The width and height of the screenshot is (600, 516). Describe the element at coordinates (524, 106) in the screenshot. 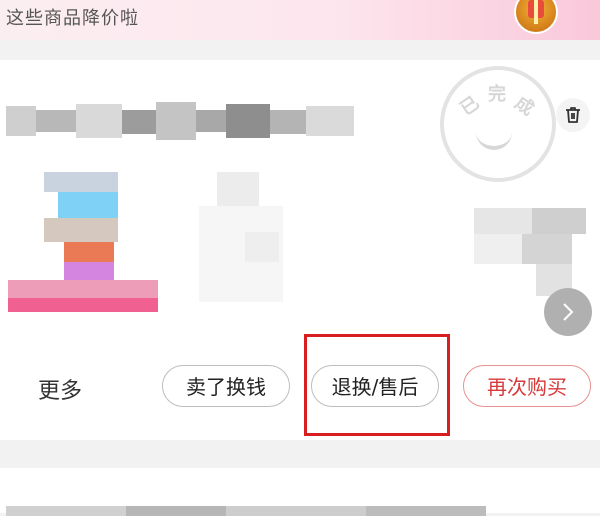

I see `stamp-char: 成` at that location.